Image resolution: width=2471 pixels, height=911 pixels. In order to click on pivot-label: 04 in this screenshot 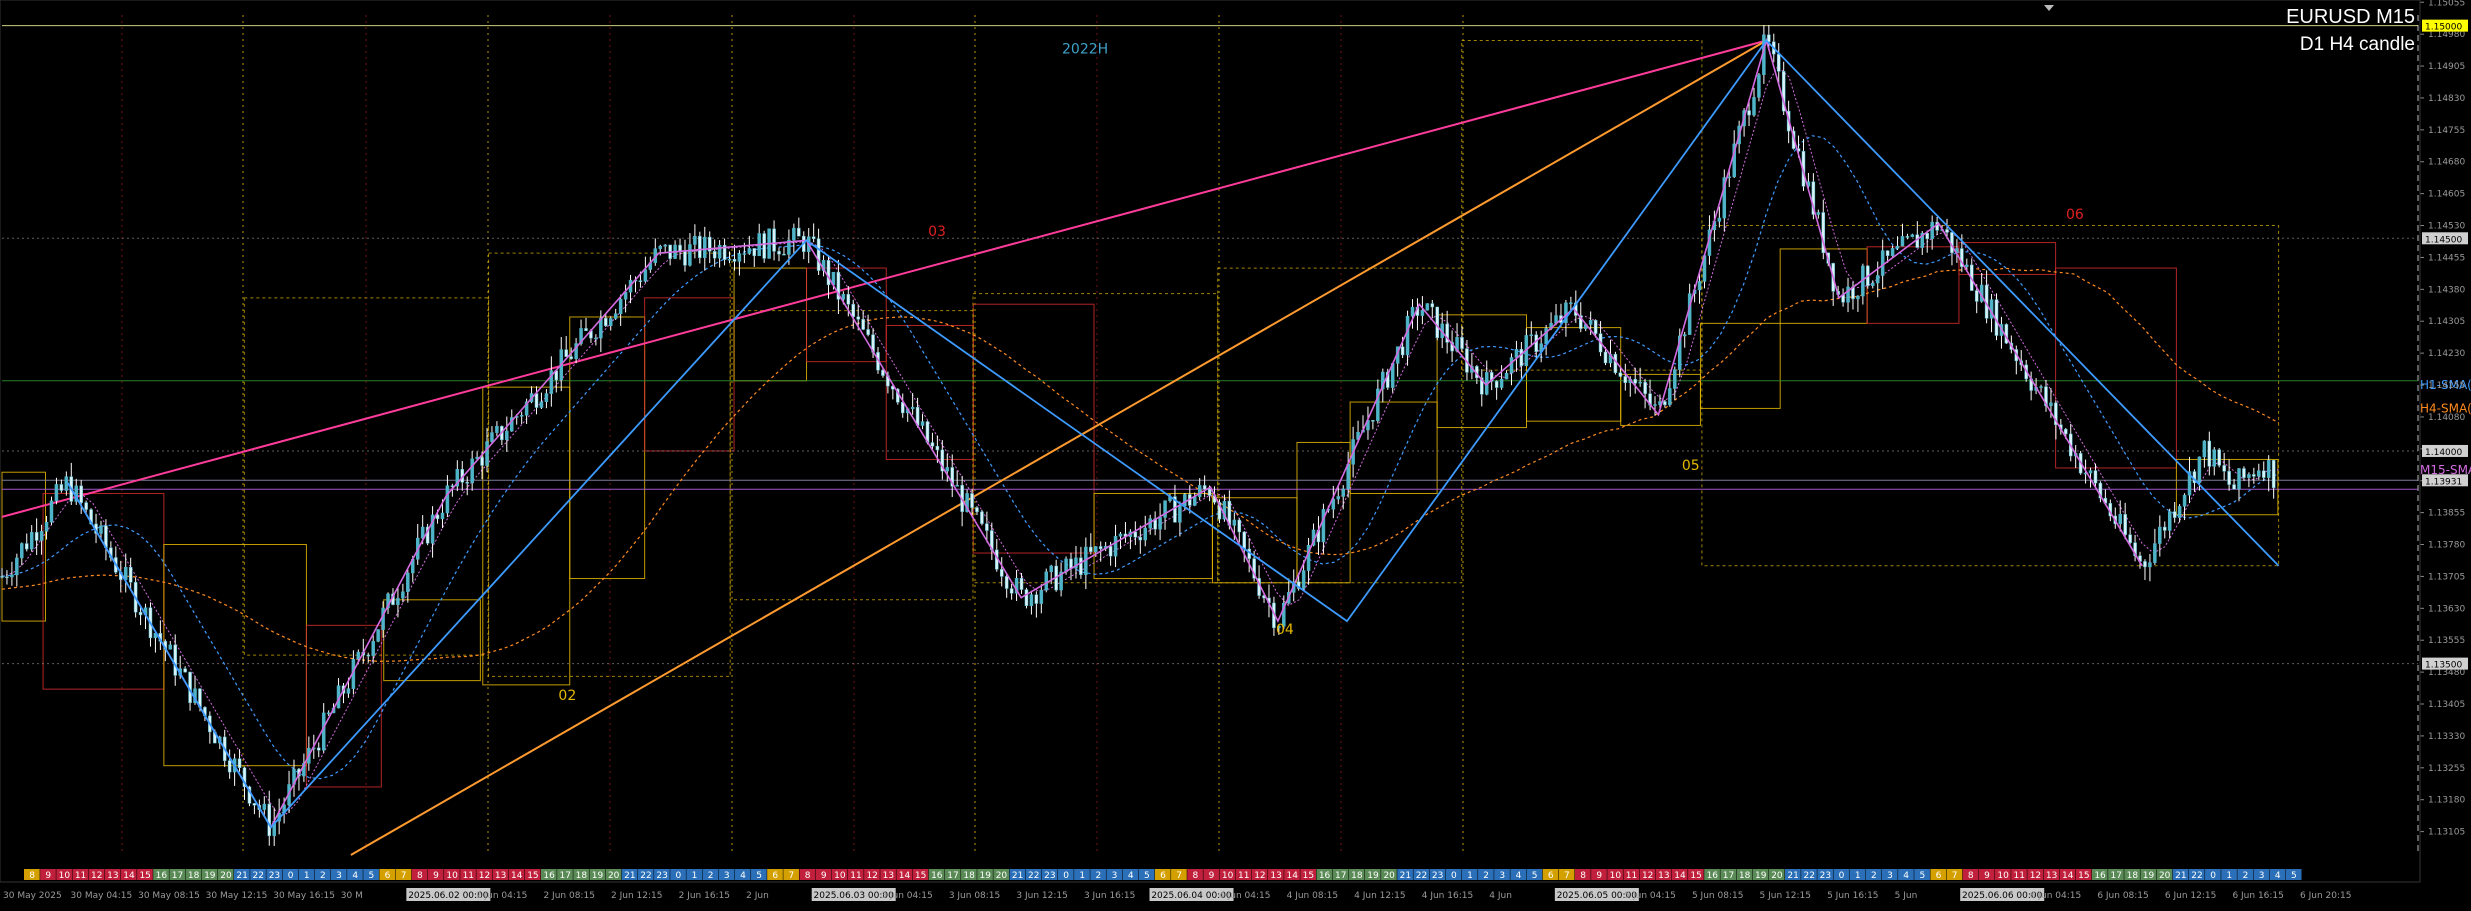, I will do `click(1285, 630)`.